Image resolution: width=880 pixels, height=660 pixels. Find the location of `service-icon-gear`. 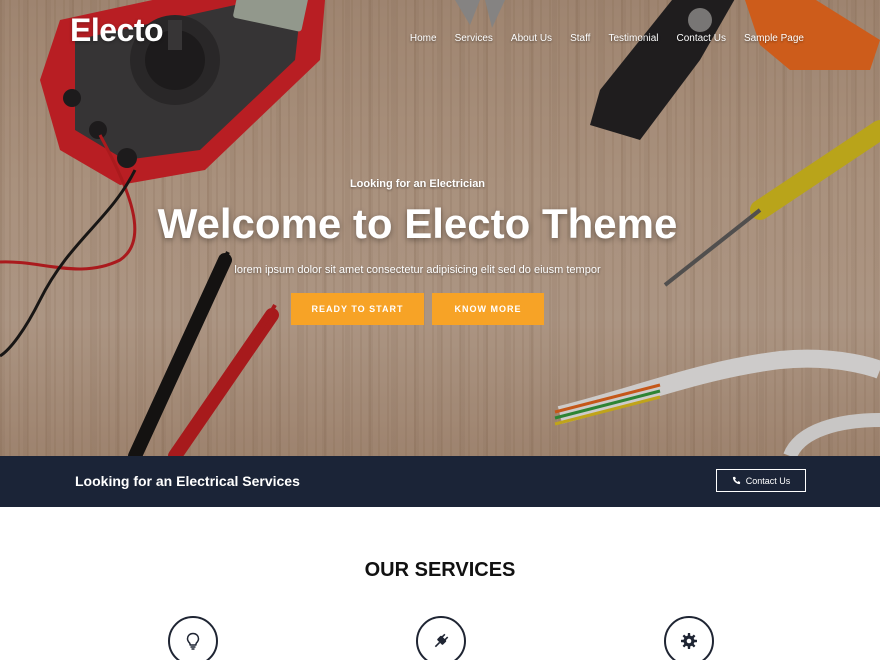

service-icon-gear is located at coordinates (689, 638).